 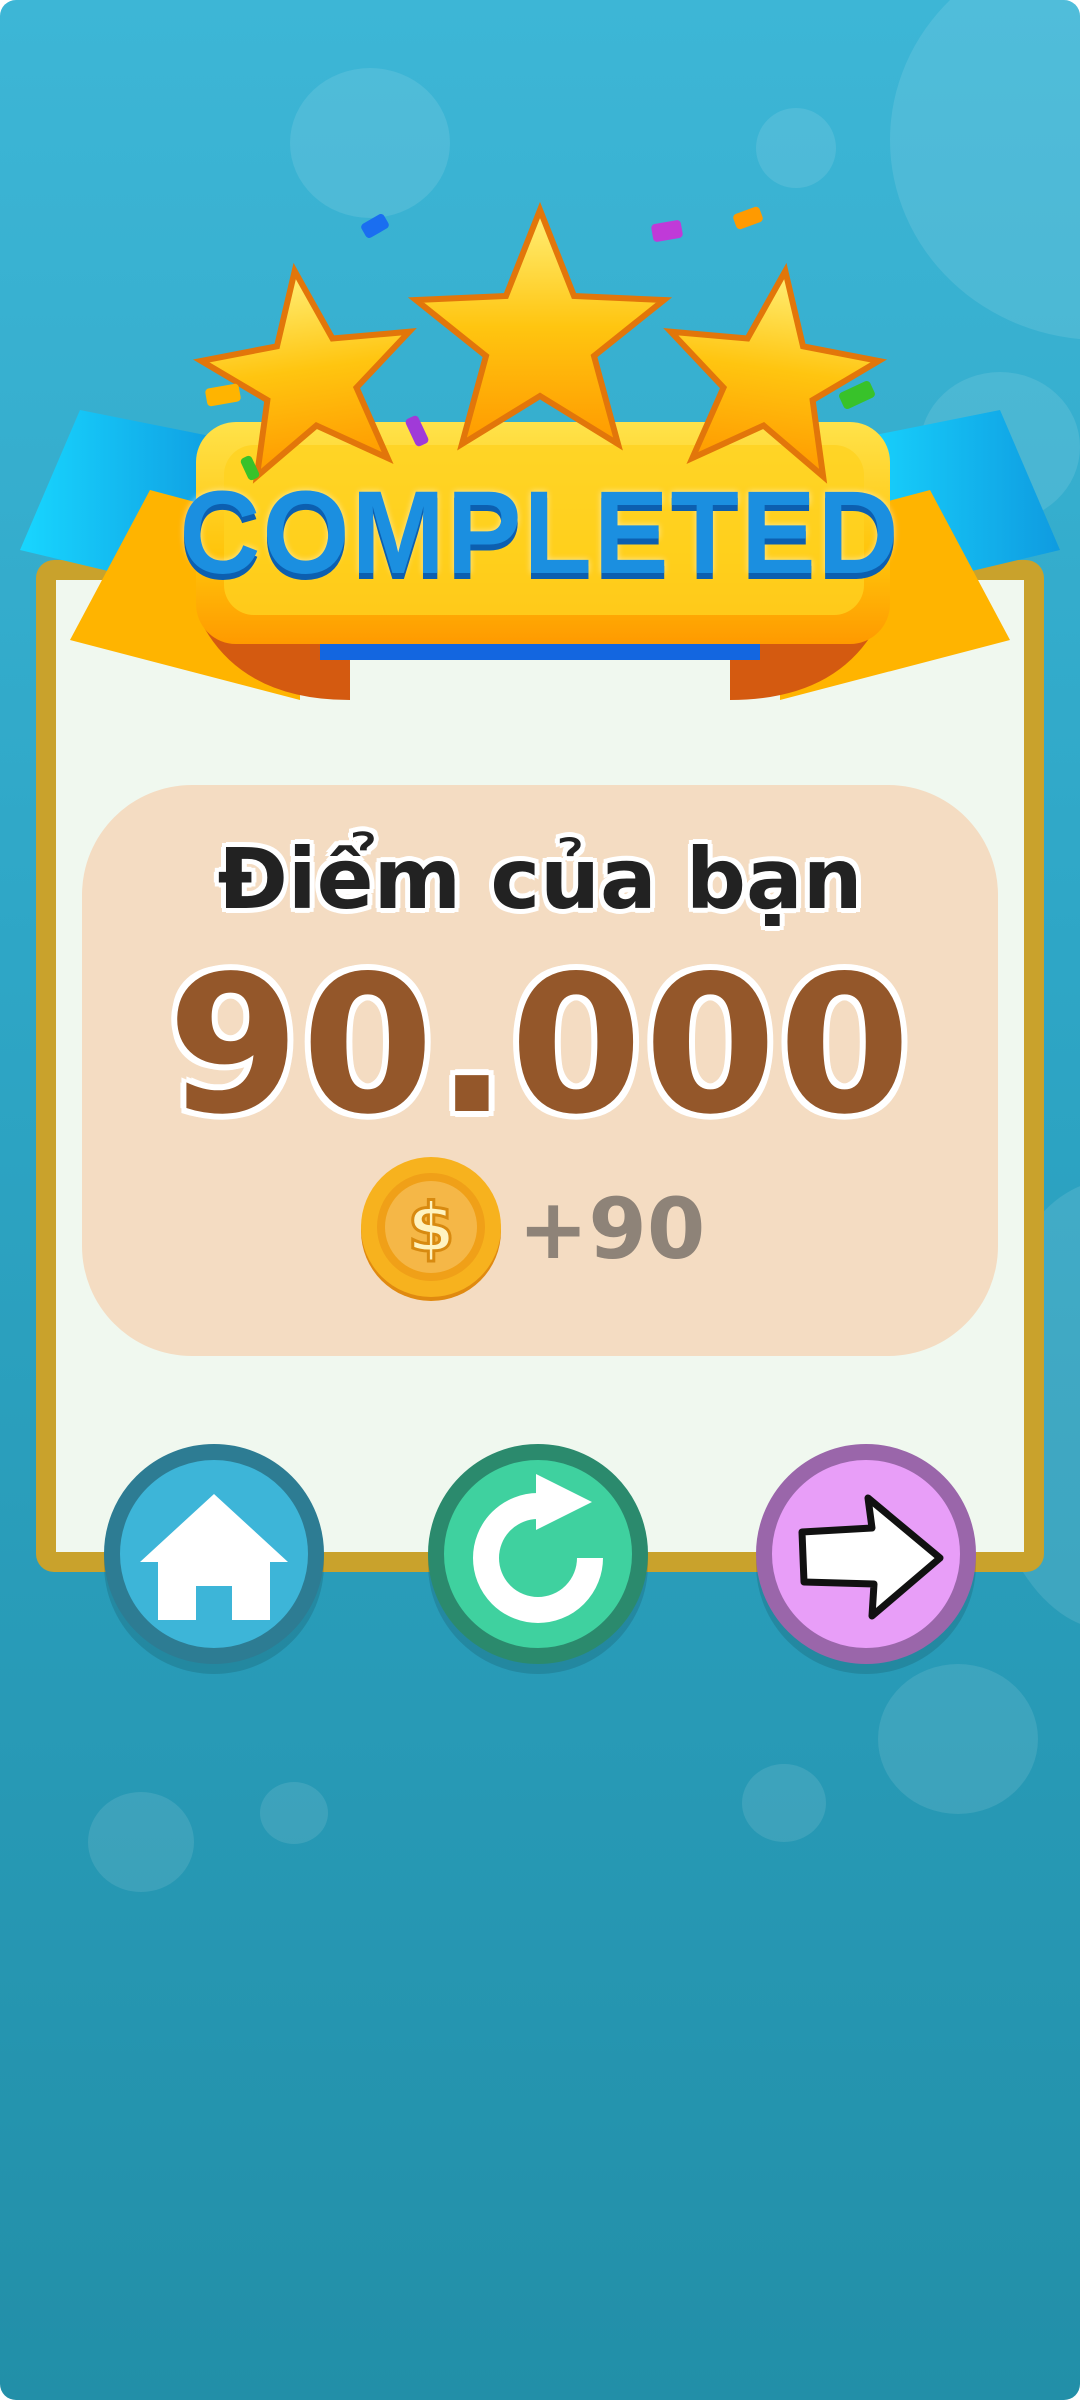 I want to click on home-button, so click(x=214, y=1554).